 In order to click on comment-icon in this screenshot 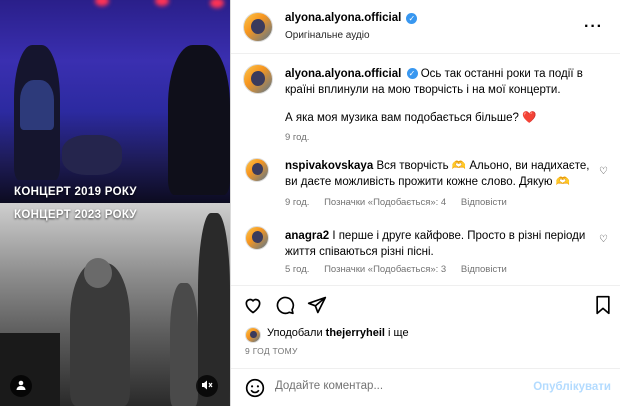, I will do `click(285, 305)`.